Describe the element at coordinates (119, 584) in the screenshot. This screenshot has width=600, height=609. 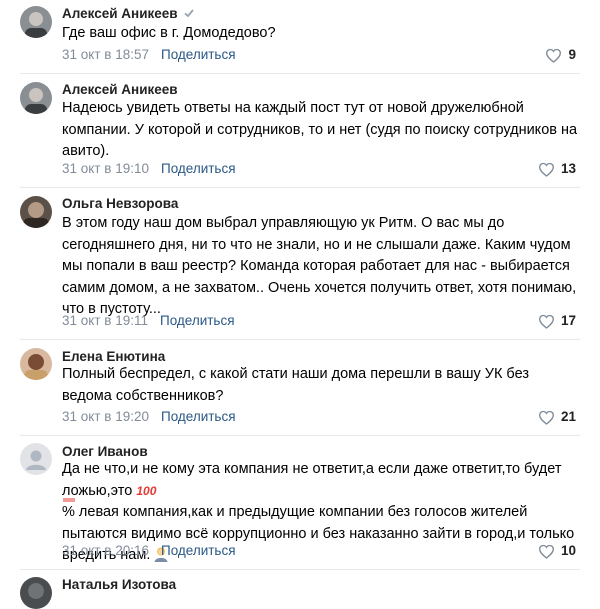
I see `comment-author: Наталья Изотова` at that location.